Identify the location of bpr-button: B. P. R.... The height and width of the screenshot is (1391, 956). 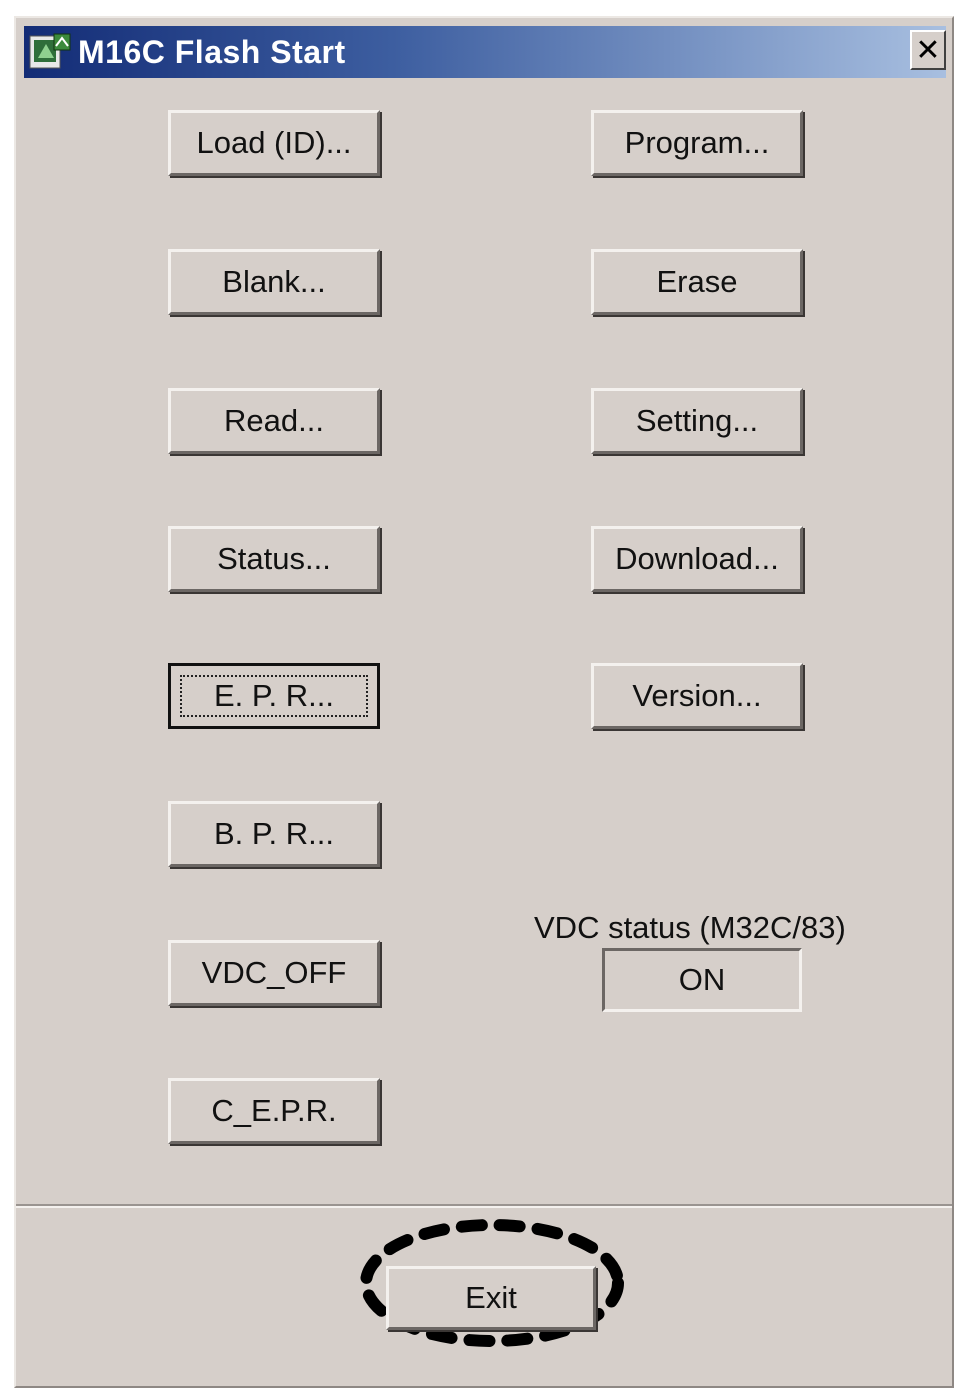
(274, 834).